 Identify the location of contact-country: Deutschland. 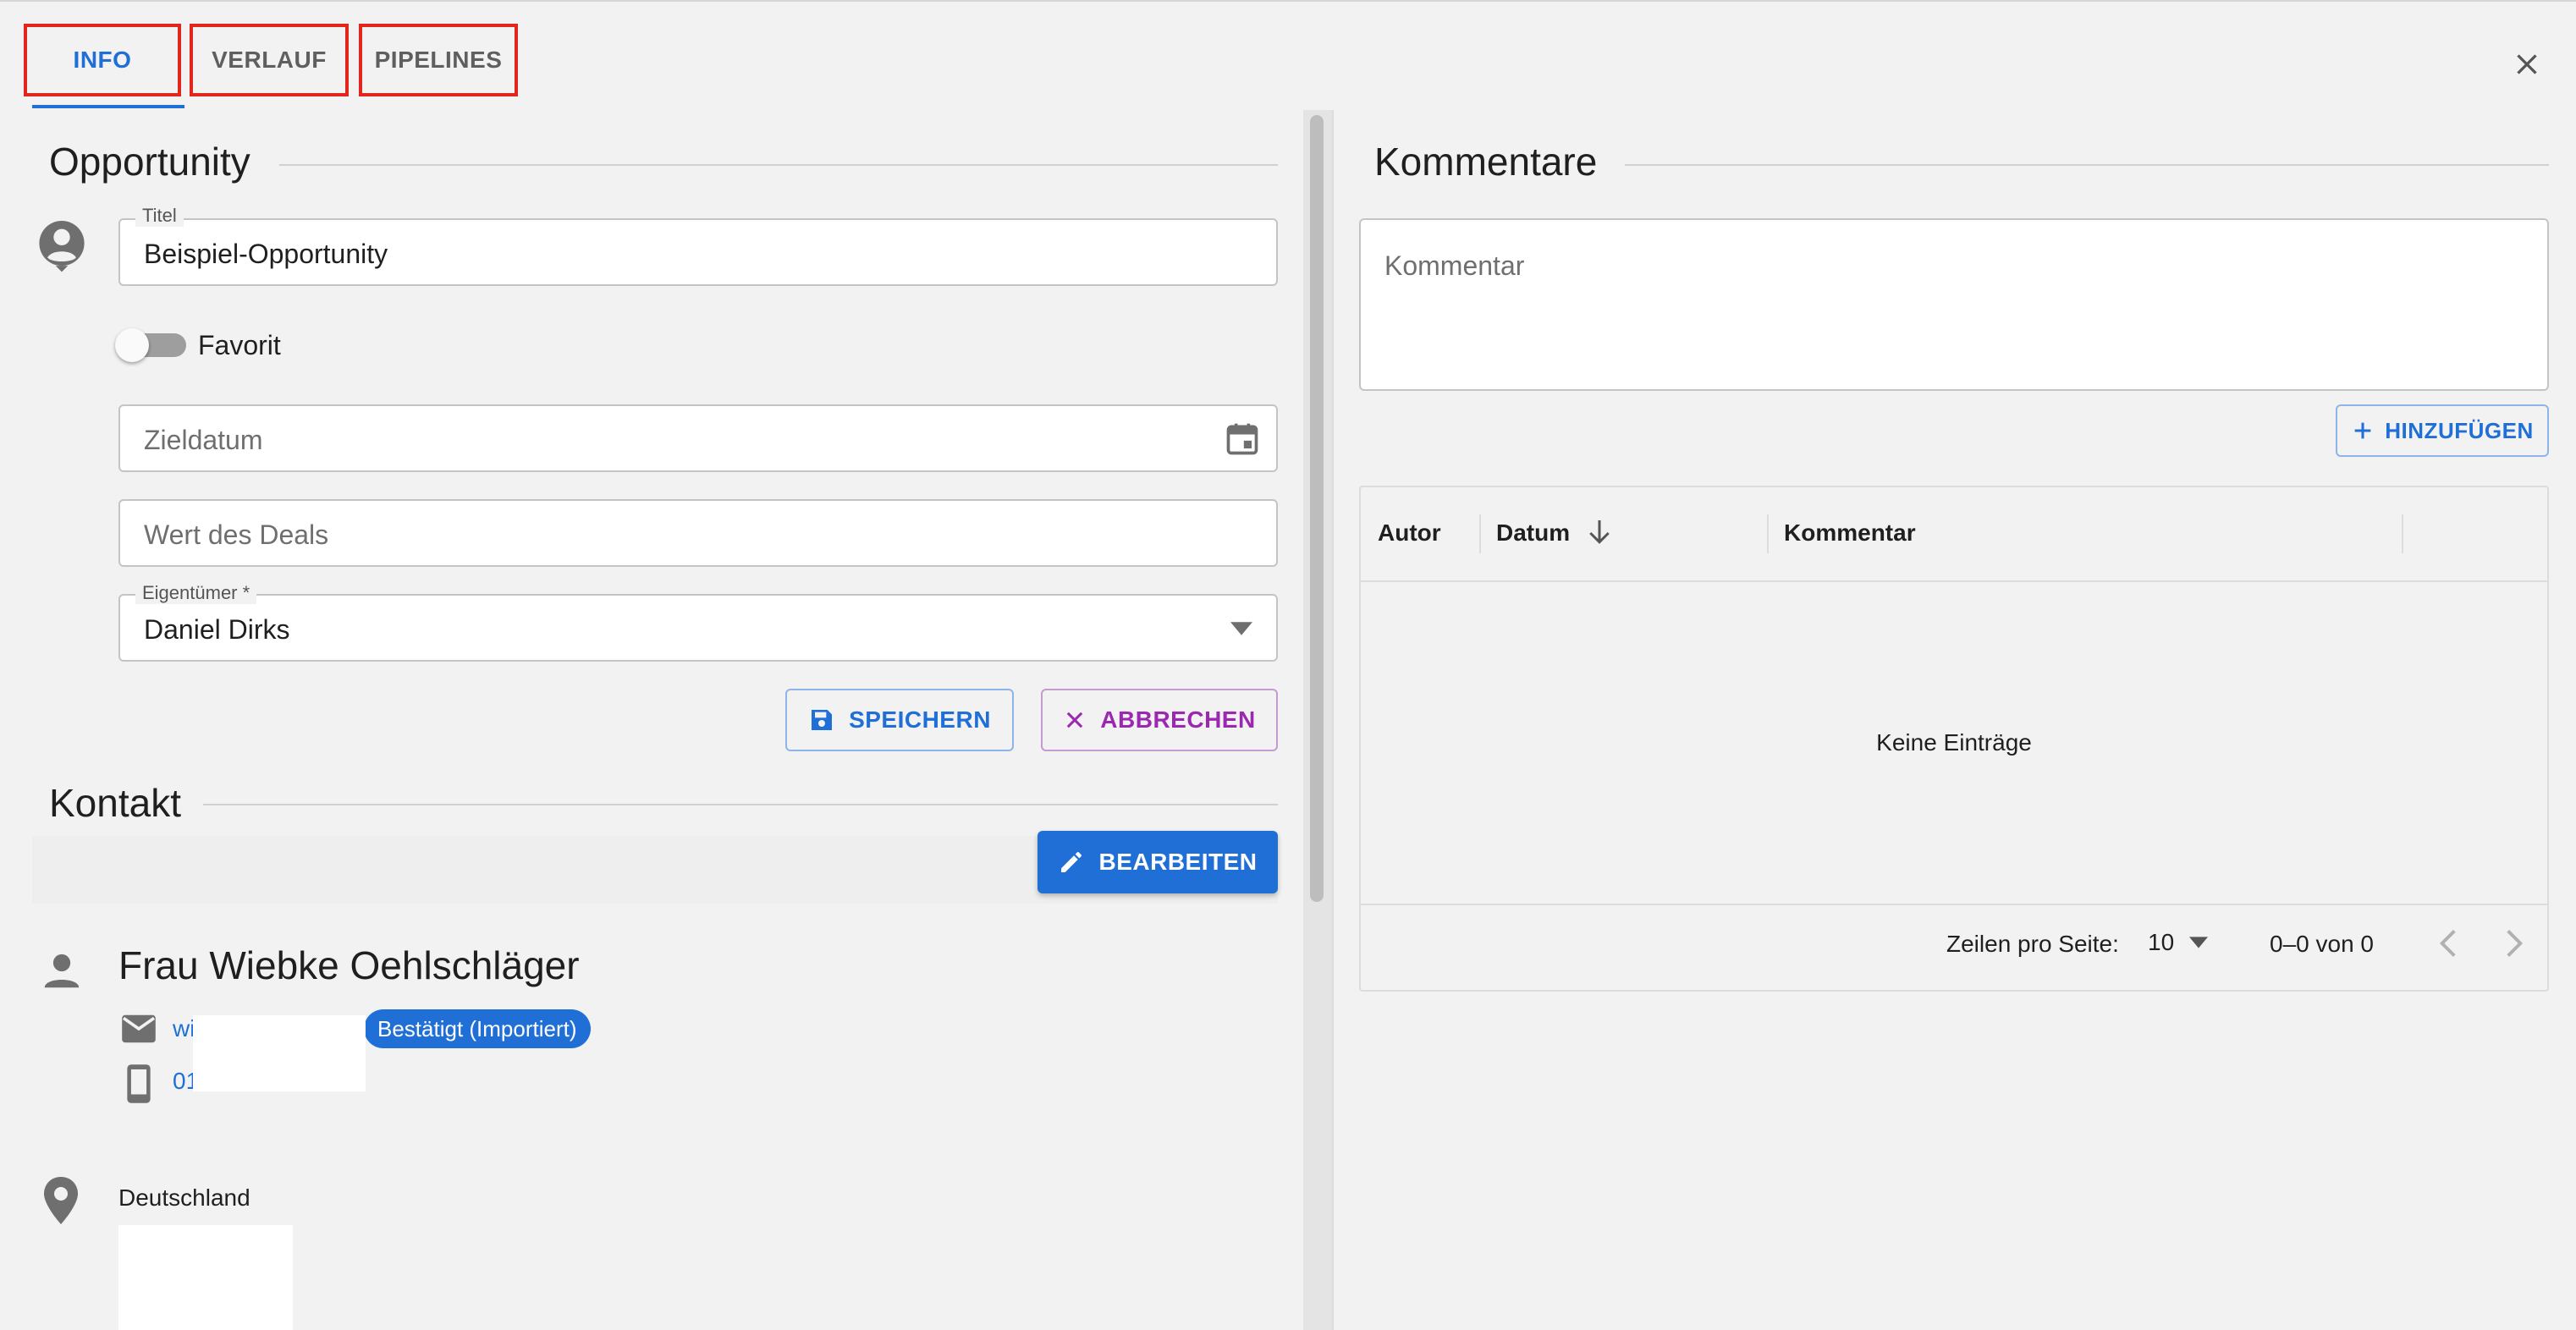
(184, 1197).